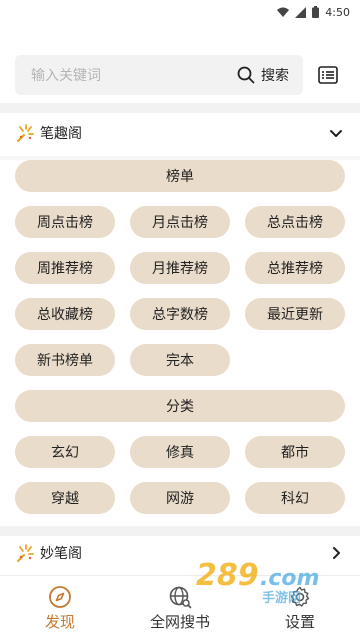 This screenshot has width=360, height=640. What do you see at coordinates (180, 268) in the screenshot?
I see `rank-item: 月推荐榜` at bounding box center [180, 268].